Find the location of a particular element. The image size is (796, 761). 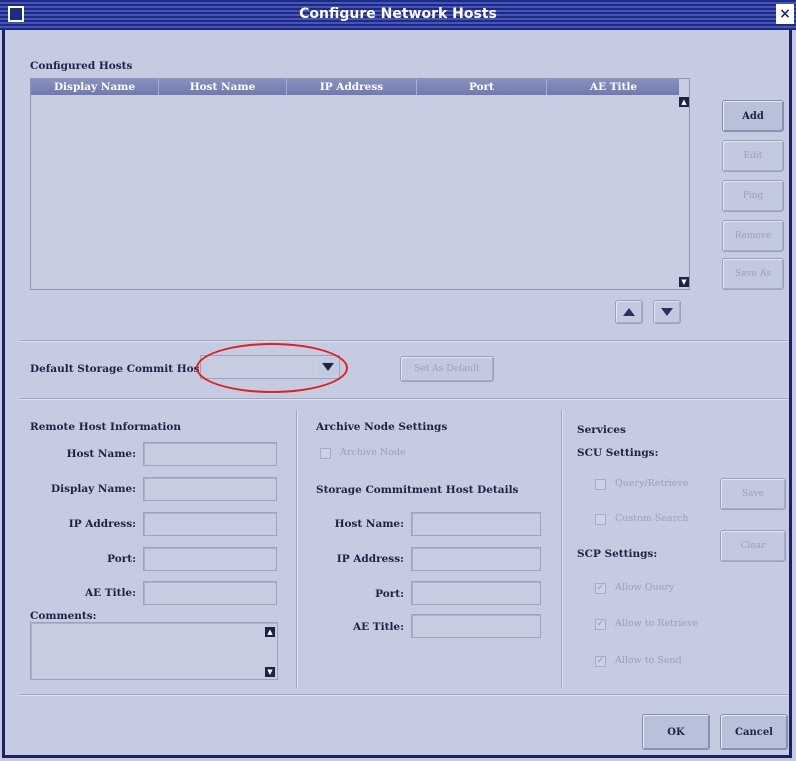

sc-ae-title-field is located at coordinates (476, 626).